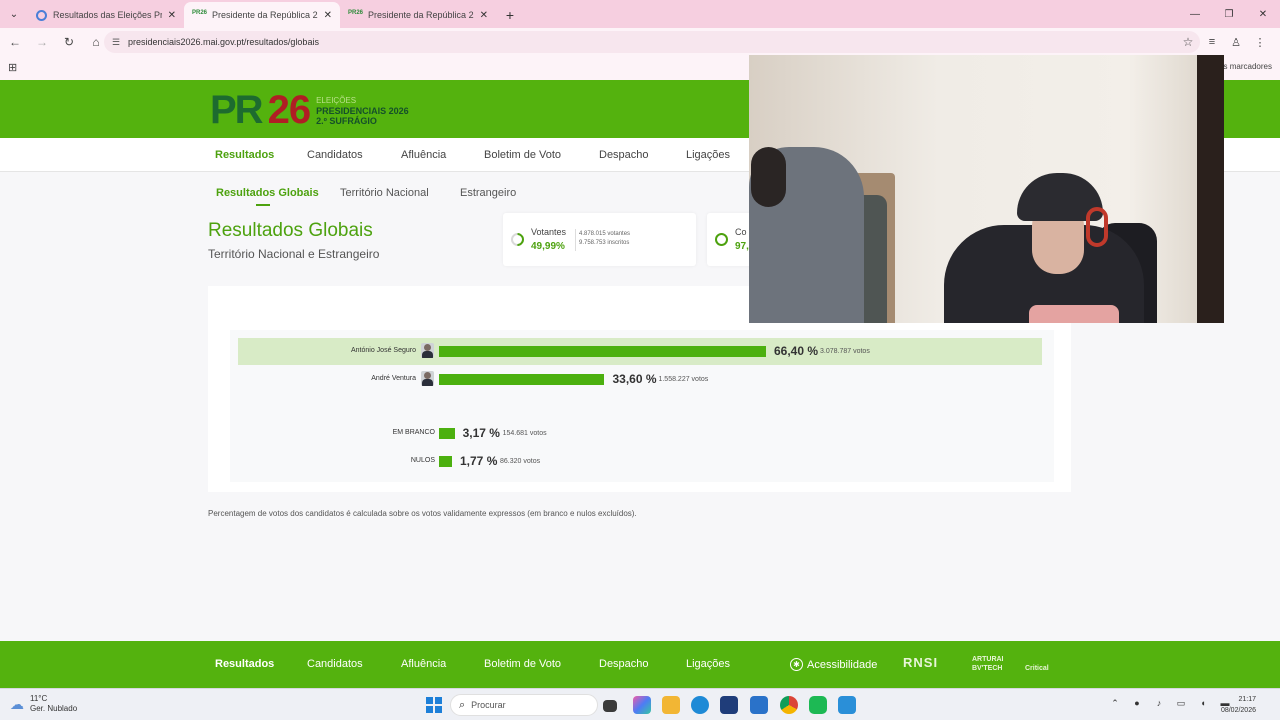  Describe the element at coordinates (427, 378) in the screenshot. I see `candidate-avatar` at that location.